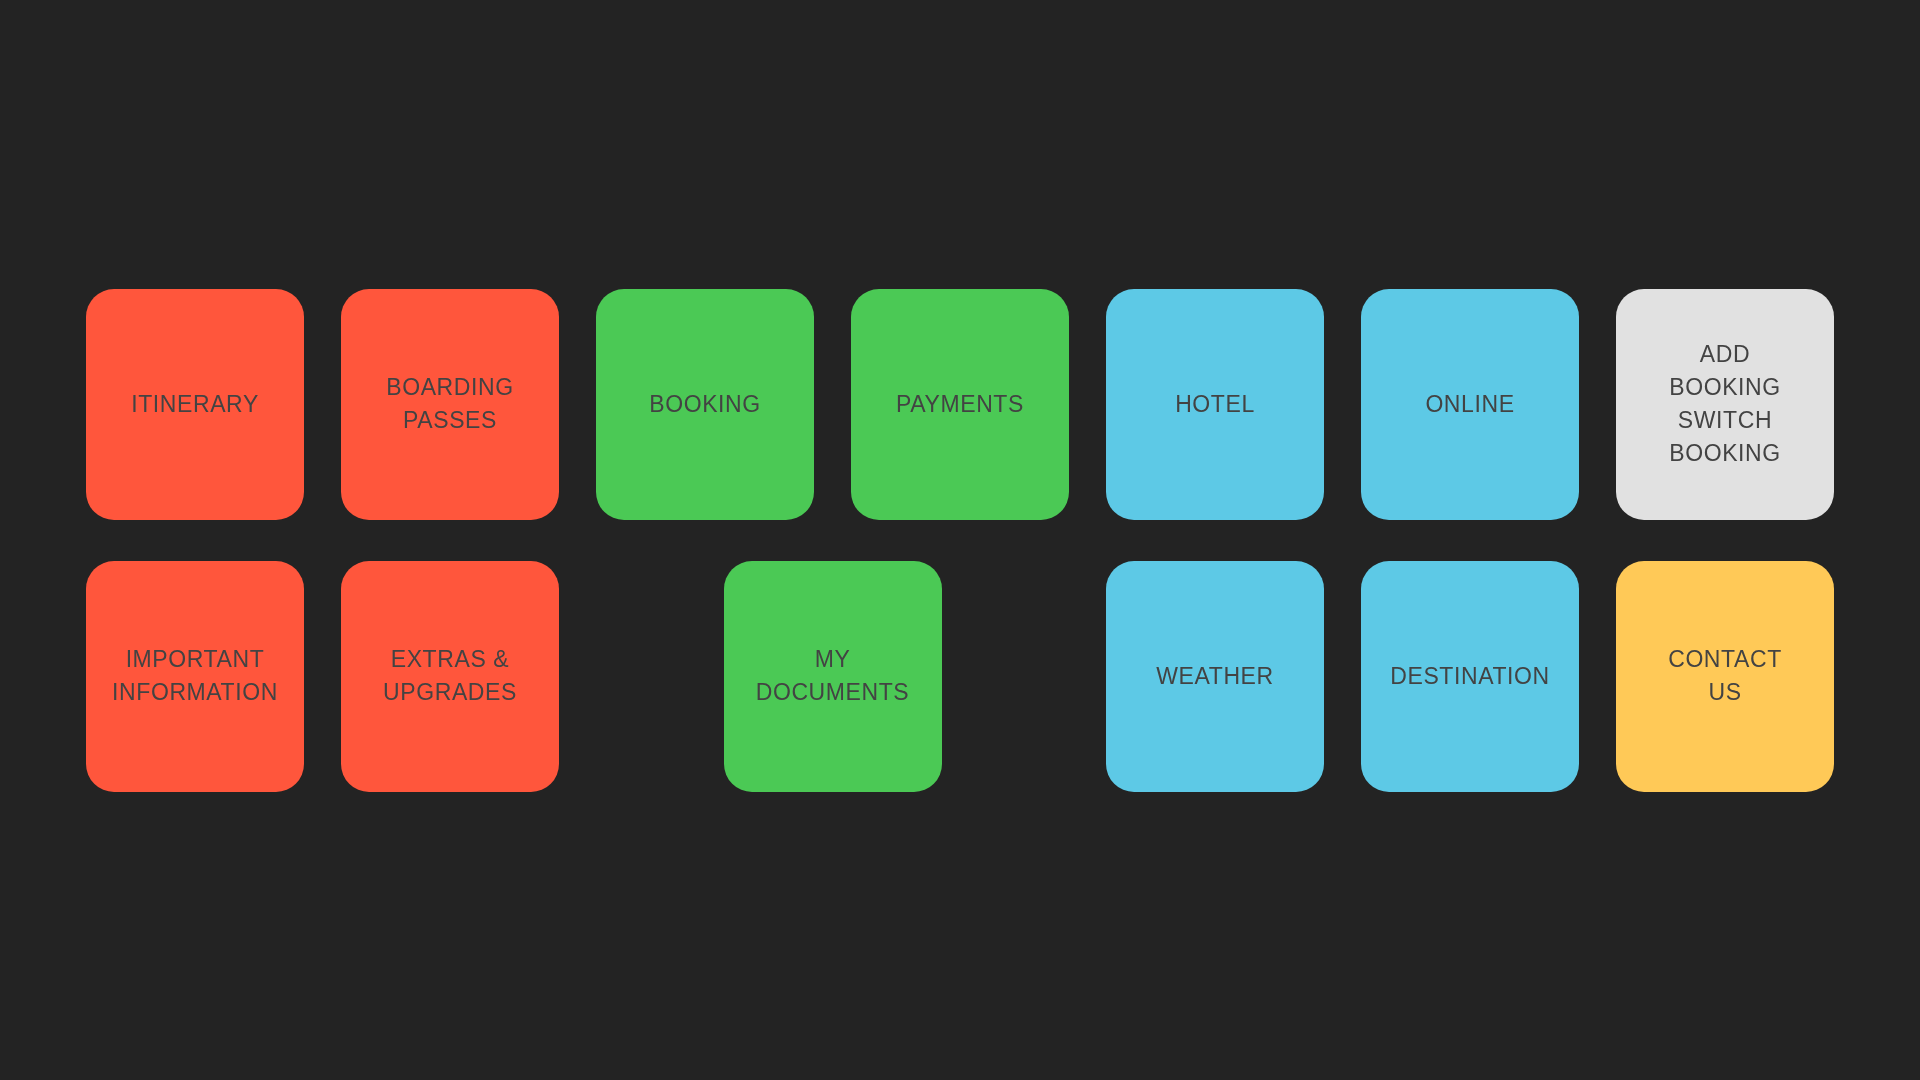  Describe the element at coordinates (832, 676) in the screenshot. I see `menu-tile: MY DOCUMENTS` at that location.